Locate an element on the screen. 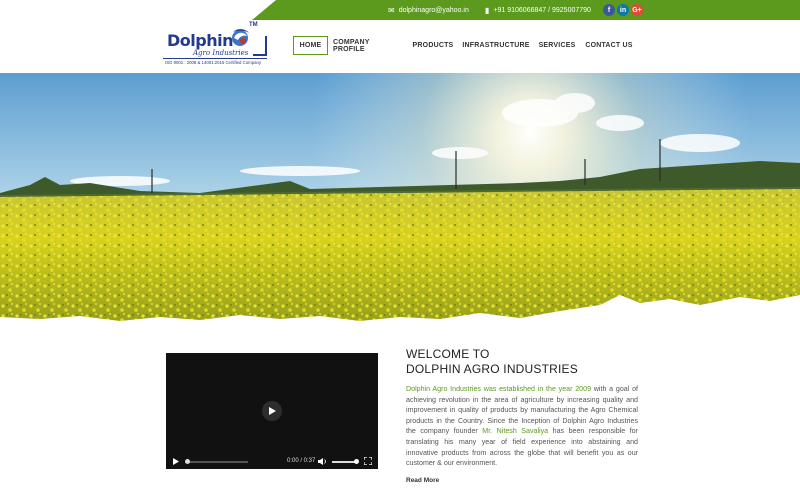  video-controls: 0:00 / 0:37 is located at coordinates (272, 461).